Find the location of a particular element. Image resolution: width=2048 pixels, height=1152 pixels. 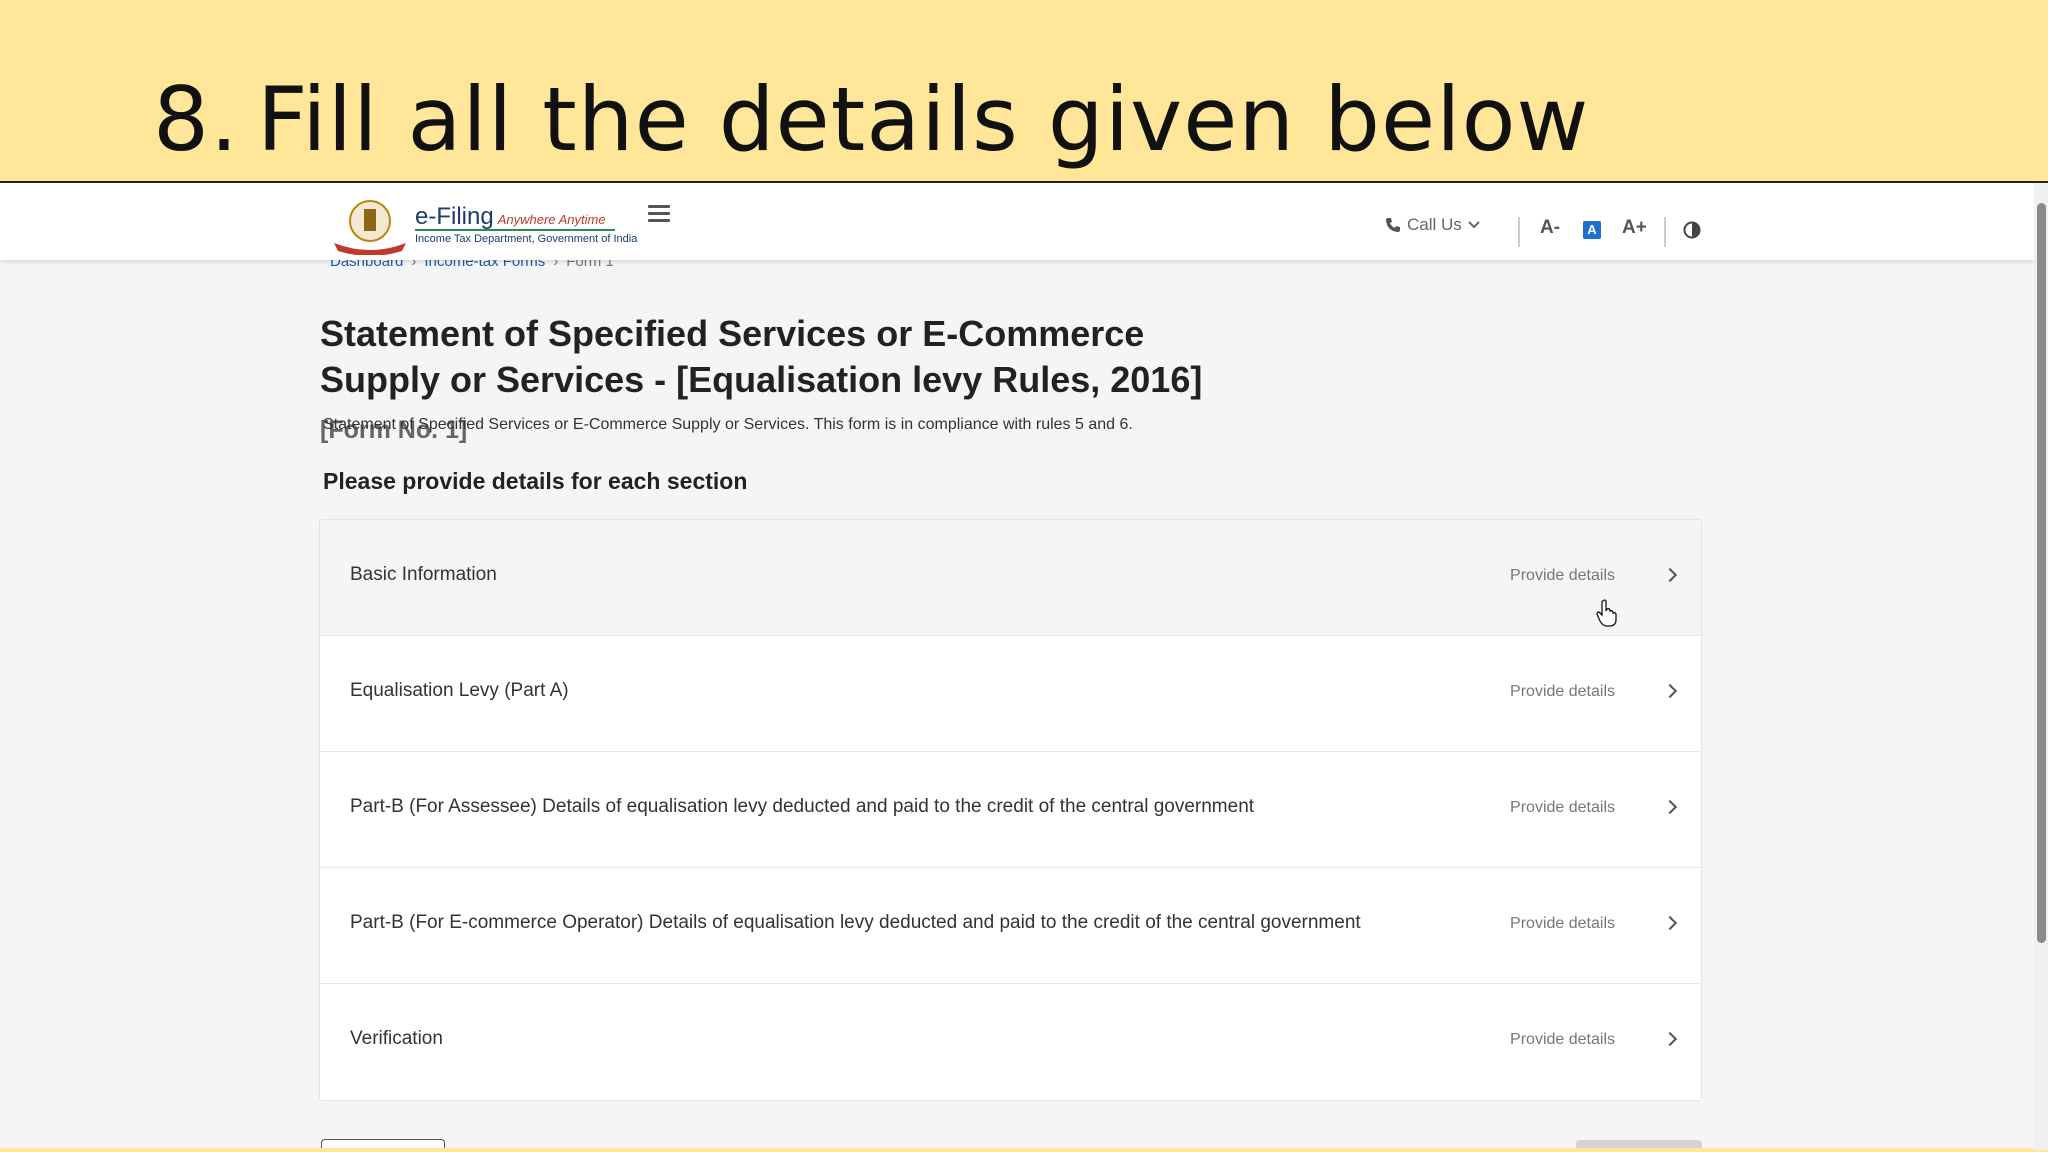

step-number: 8. is located at coordinates (196, 119).